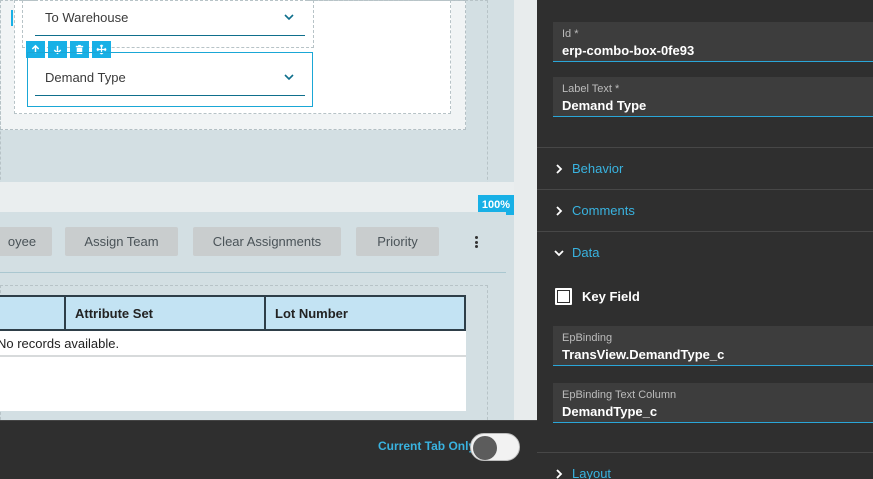 Image resolution: width=873 pixels, height=479 pixels. Describe the element at coordinates (591, 89) in the screenshot. I see `label-text-field-label: Label Text *` at that location.